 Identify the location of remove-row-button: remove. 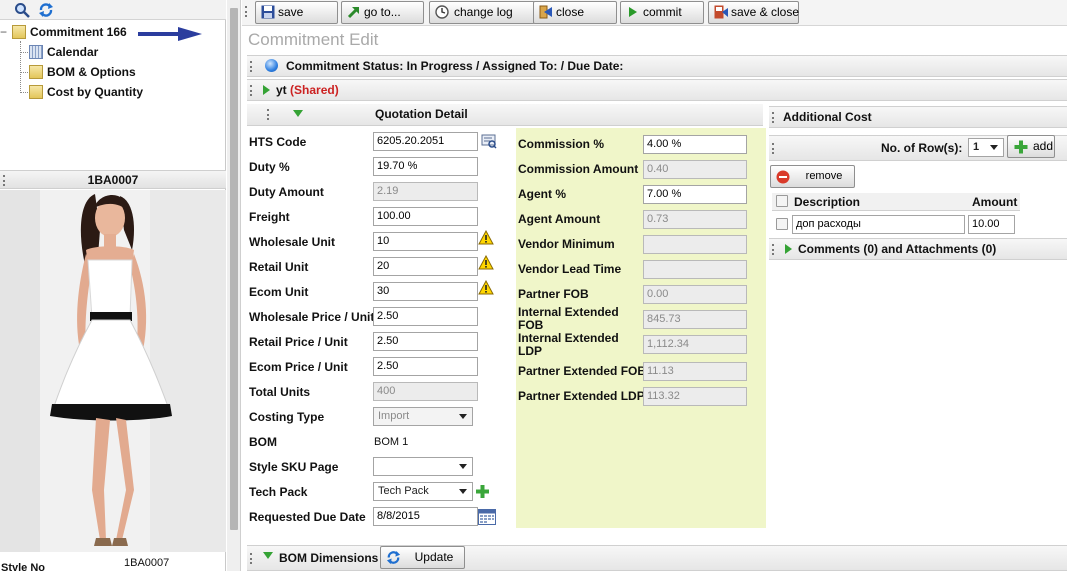
(812, 176).